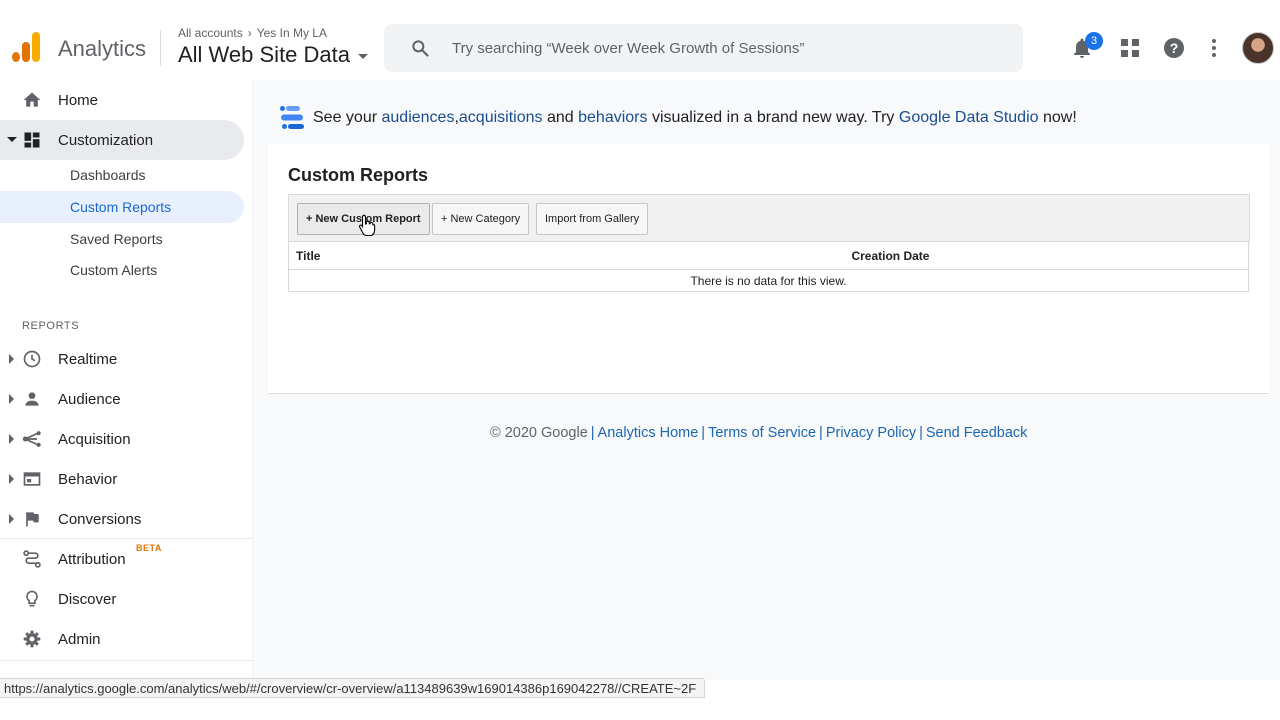 The height and width of the screenshot is (720, 1280). Describe the element at coordinates (88, 359) in the screenshot. I see `sidebar-item-label: Realtime` at that location.